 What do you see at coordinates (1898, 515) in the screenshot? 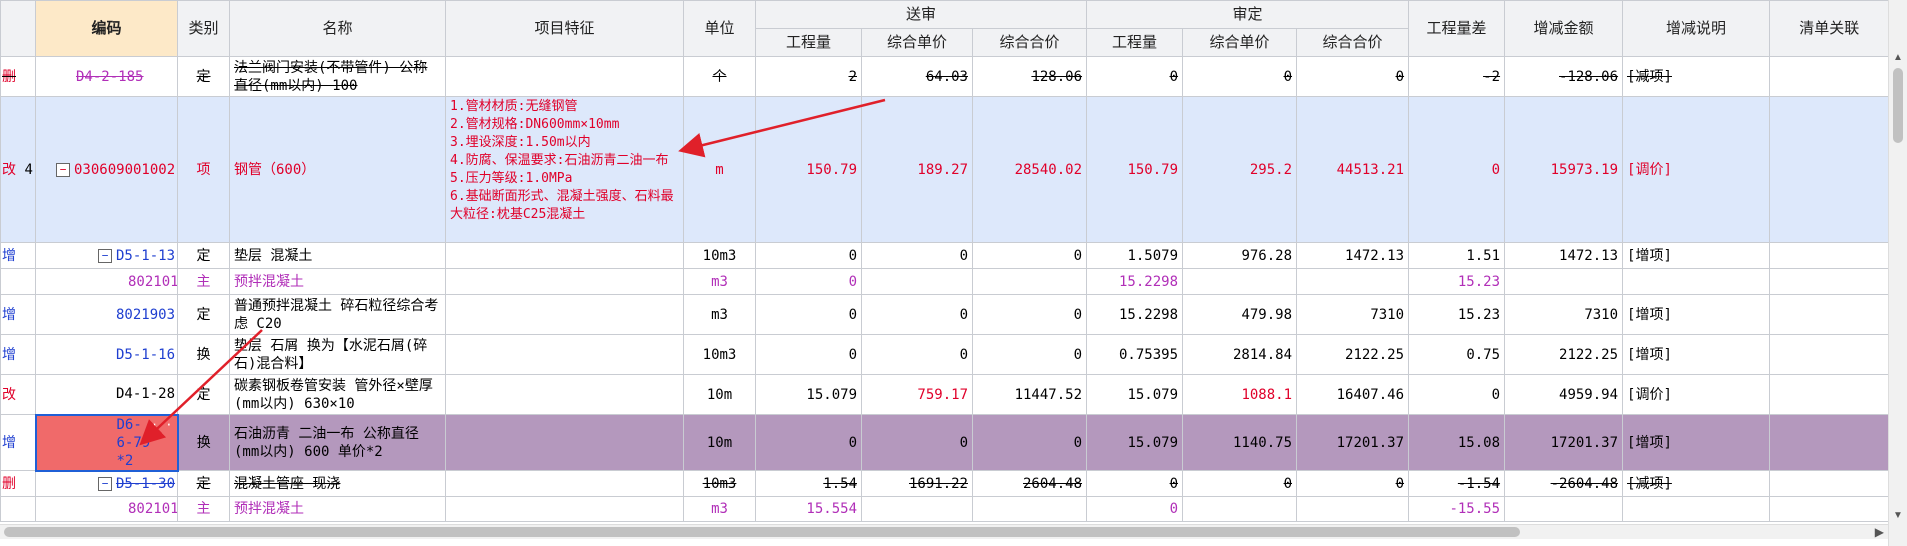
I see `scroll-down-icon: ▼` at bounding box center [1898, 515].